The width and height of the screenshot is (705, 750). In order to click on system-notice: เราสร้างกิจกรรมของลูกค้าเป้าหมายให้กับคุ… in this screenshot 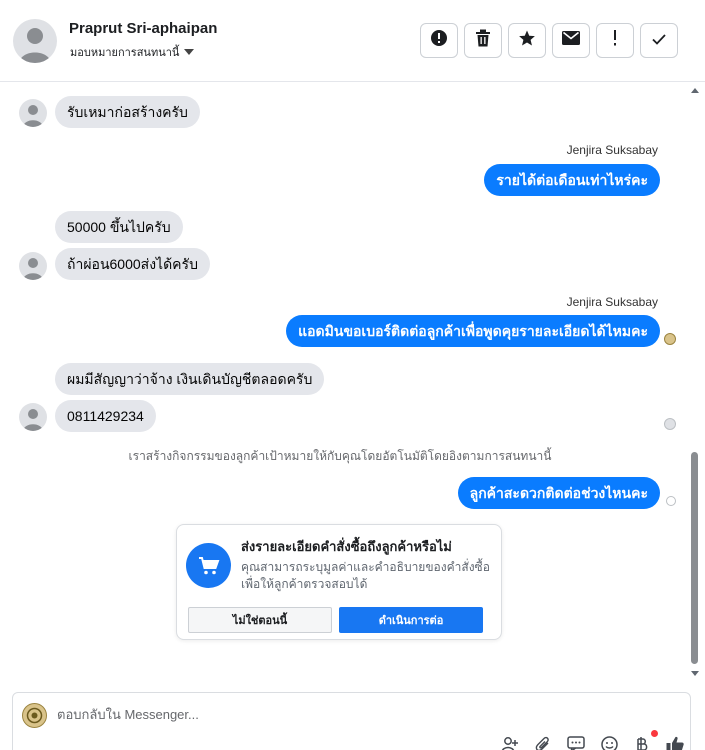, I will do `click(340, 456)`.